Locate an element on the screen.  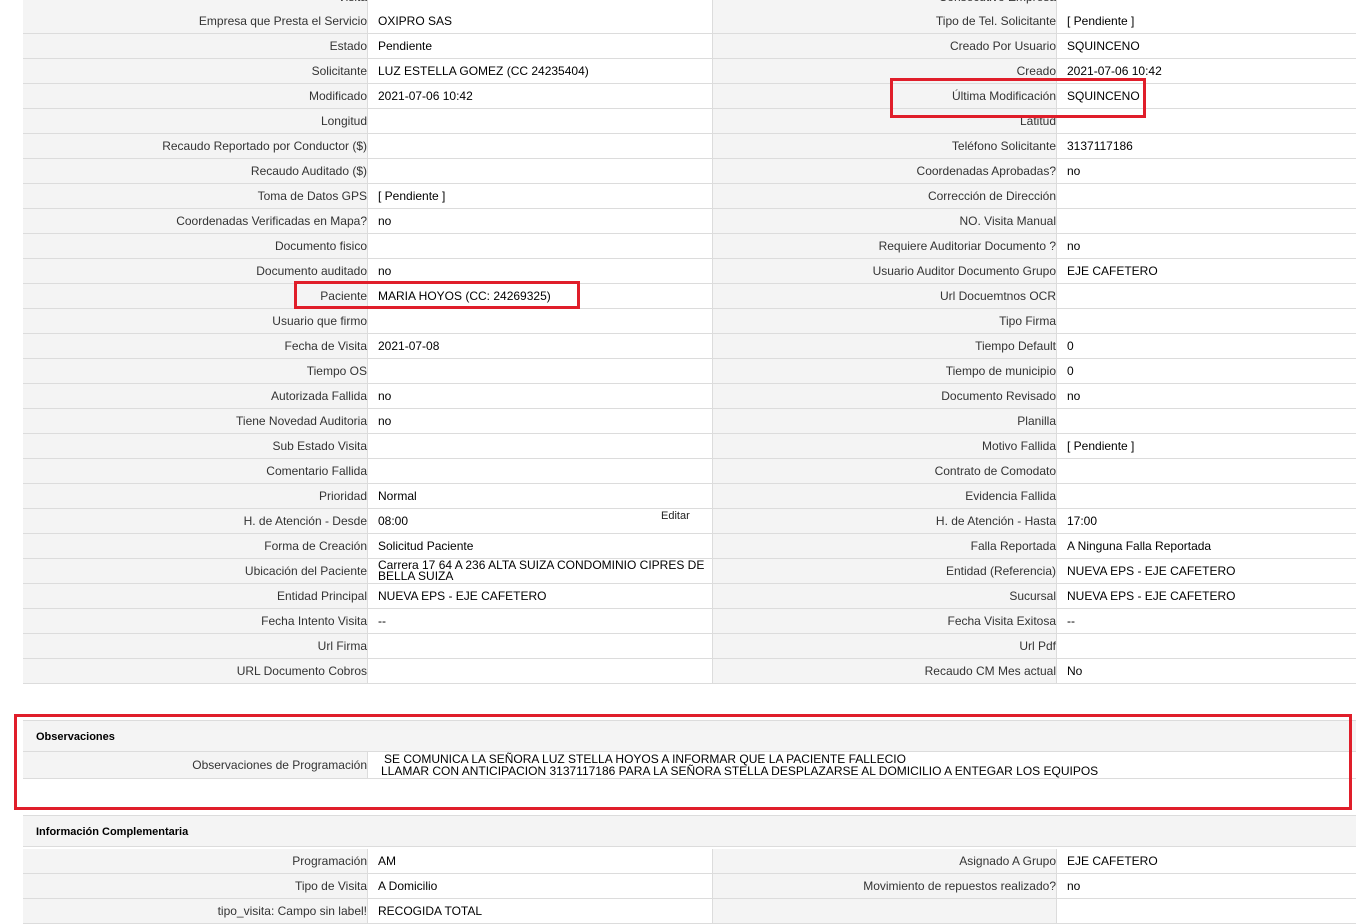
field-label: Recaudo CM Mes actual is located at coordinates (884, 671).